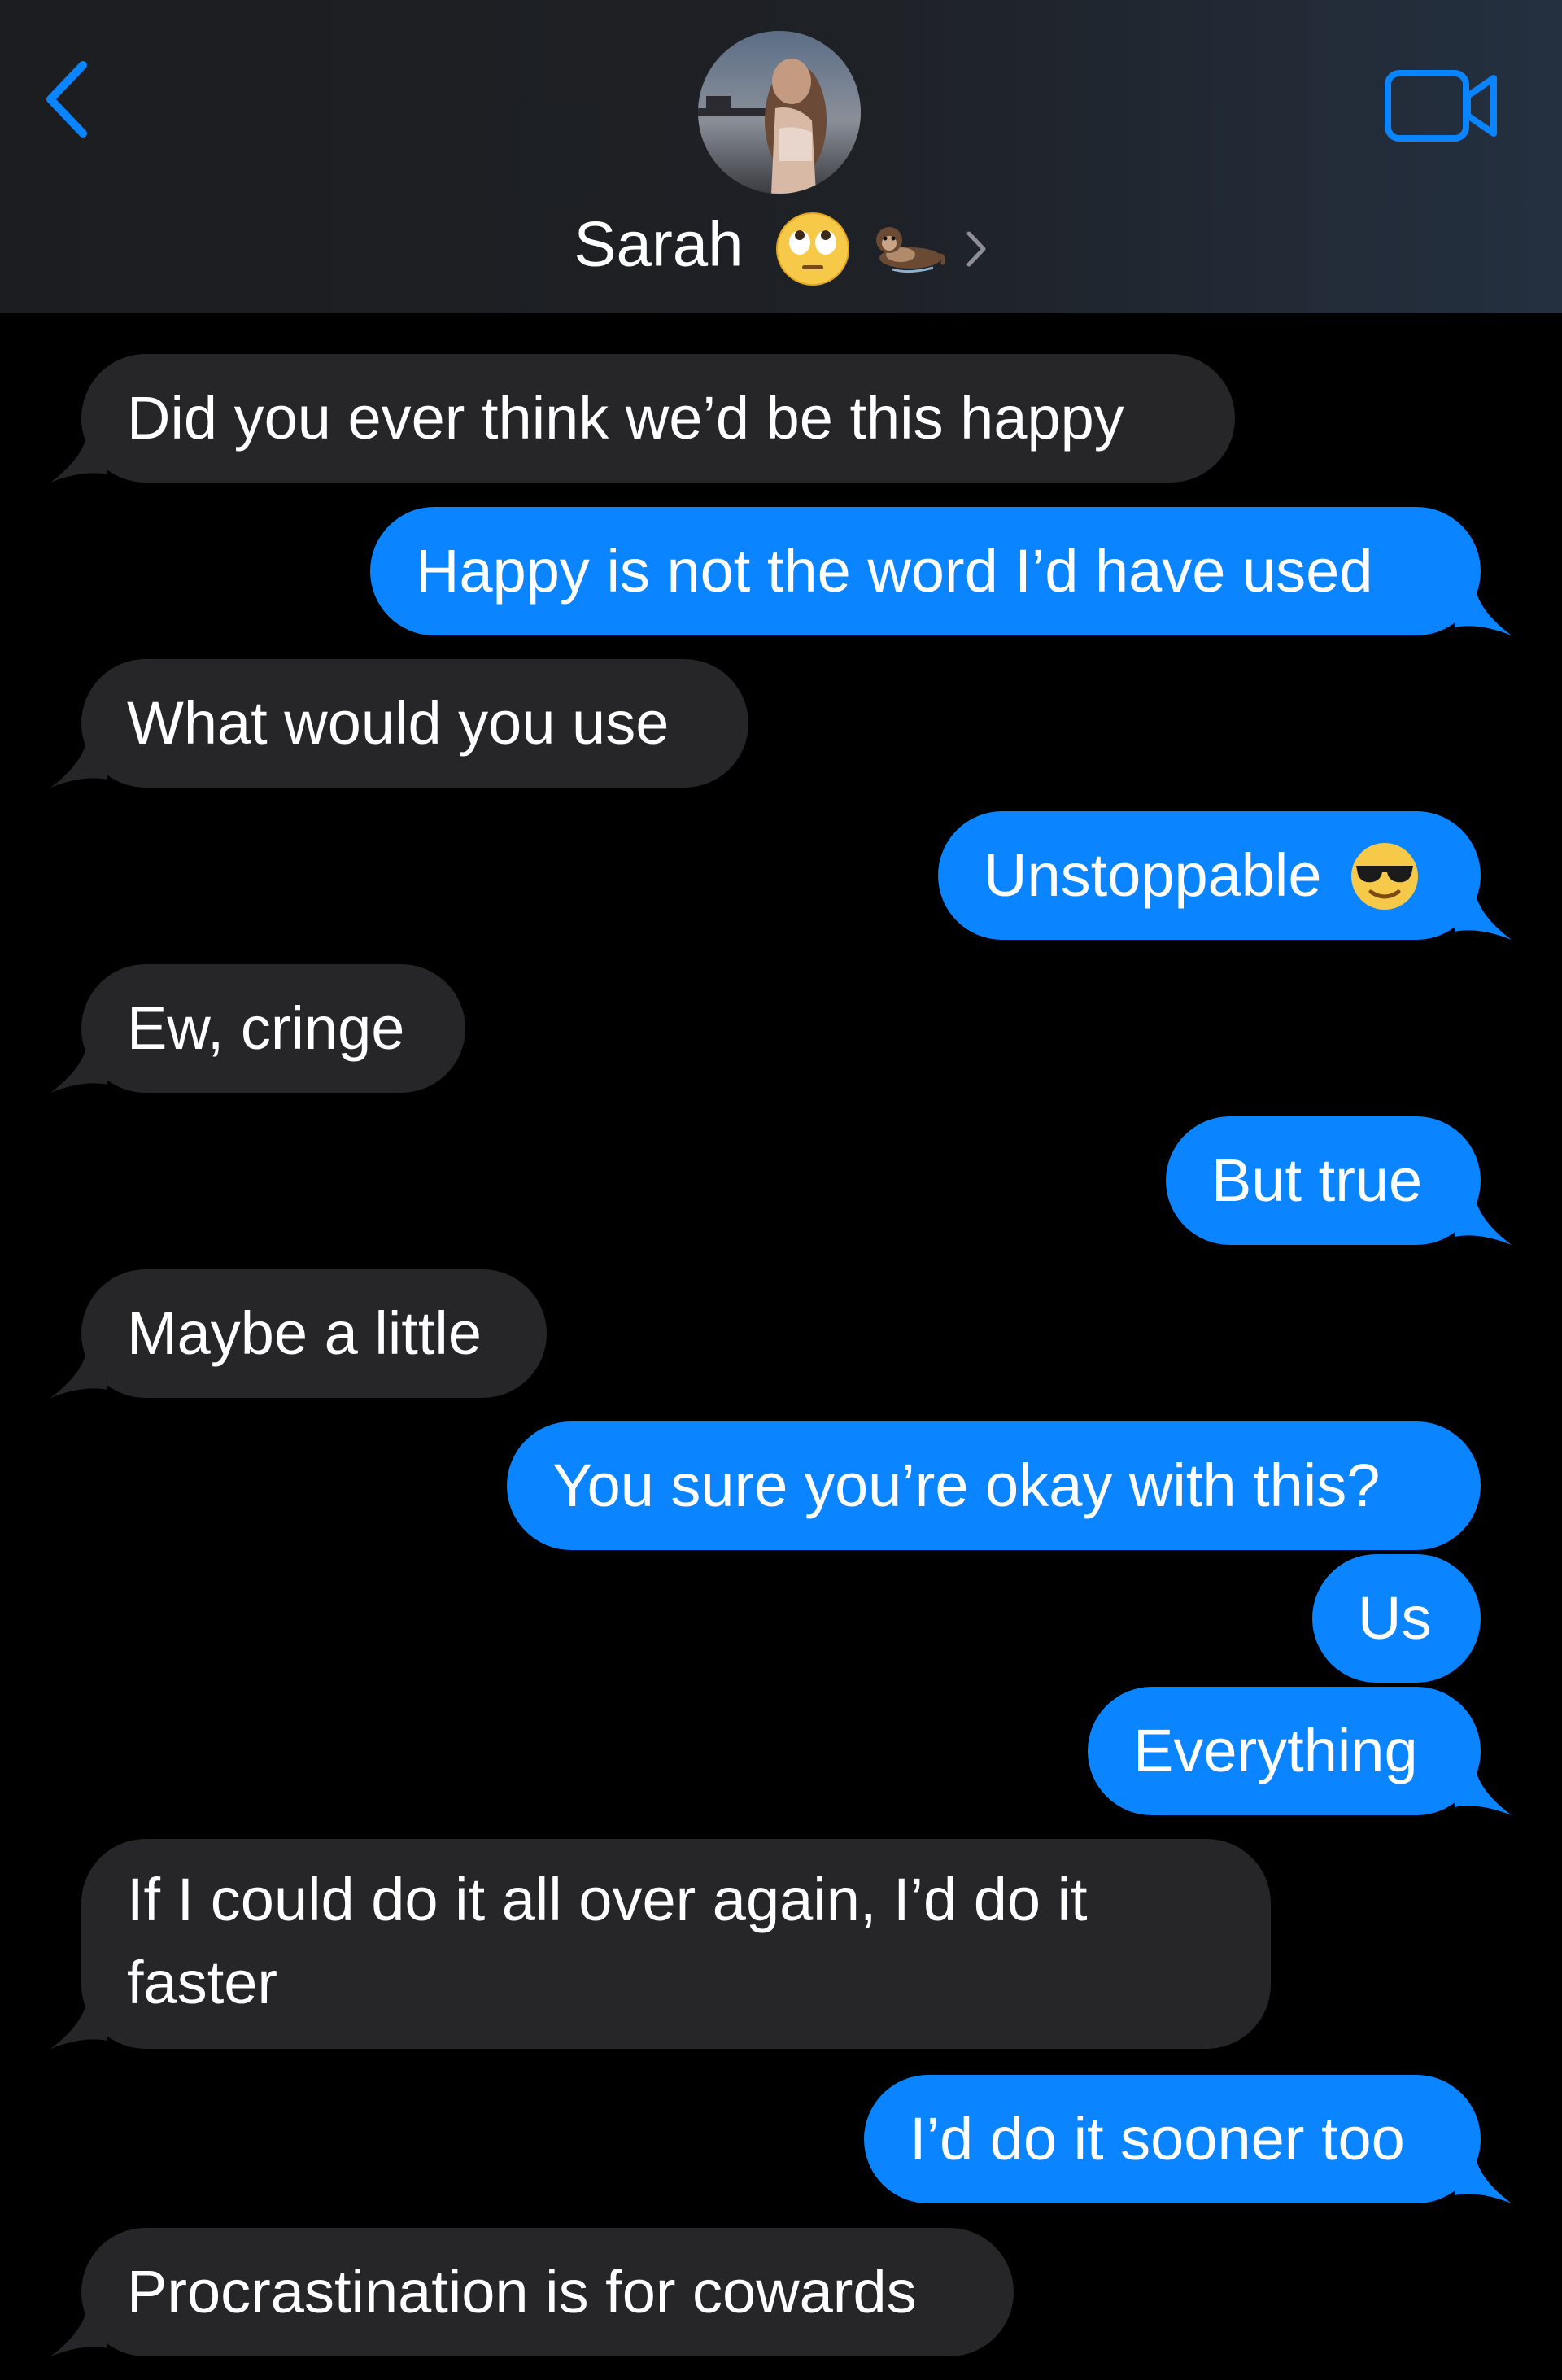 The height and width of the screenshot is (2380, 1562). Describe the element at coordinates (1157, 2139) in the screenshot. I see `message-text: I’d do it sooner too` at that location.